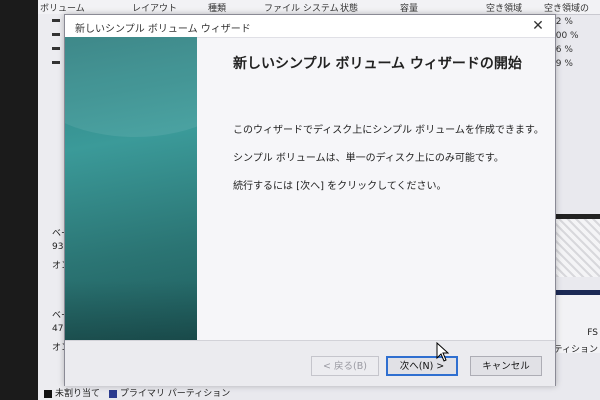 The height and width of the screenshot is (400, 600). Describe the element at coordinates (163, 29) in the screenshot. I see `wizard-title: 新しいシンプル ボリューム ウィザード` at that location.